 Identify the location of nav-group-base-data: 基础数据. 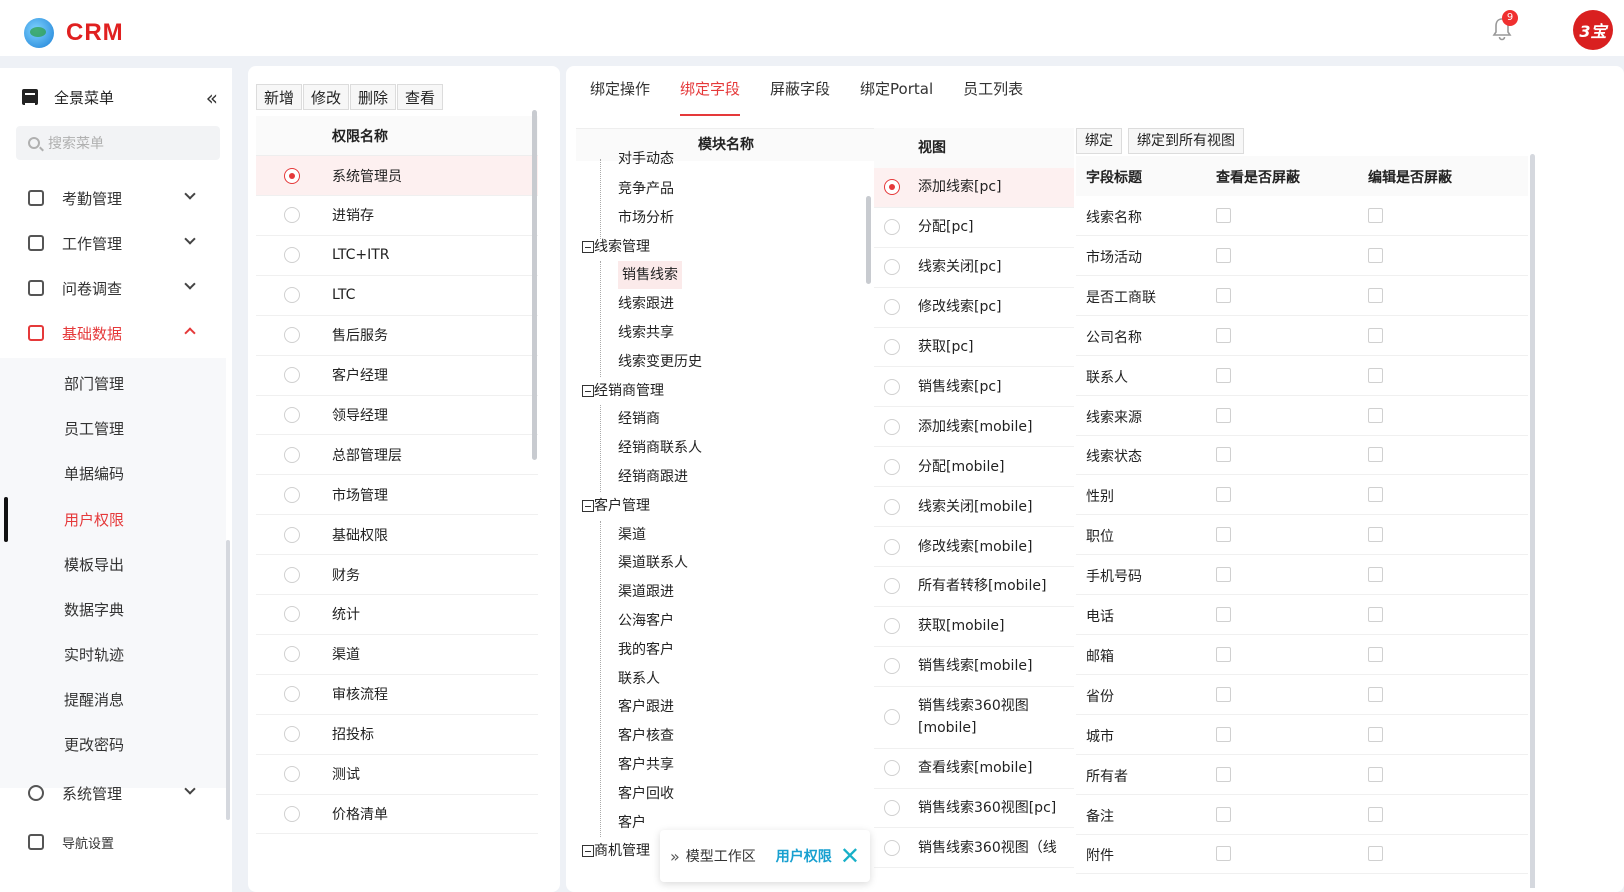
(113, 333).